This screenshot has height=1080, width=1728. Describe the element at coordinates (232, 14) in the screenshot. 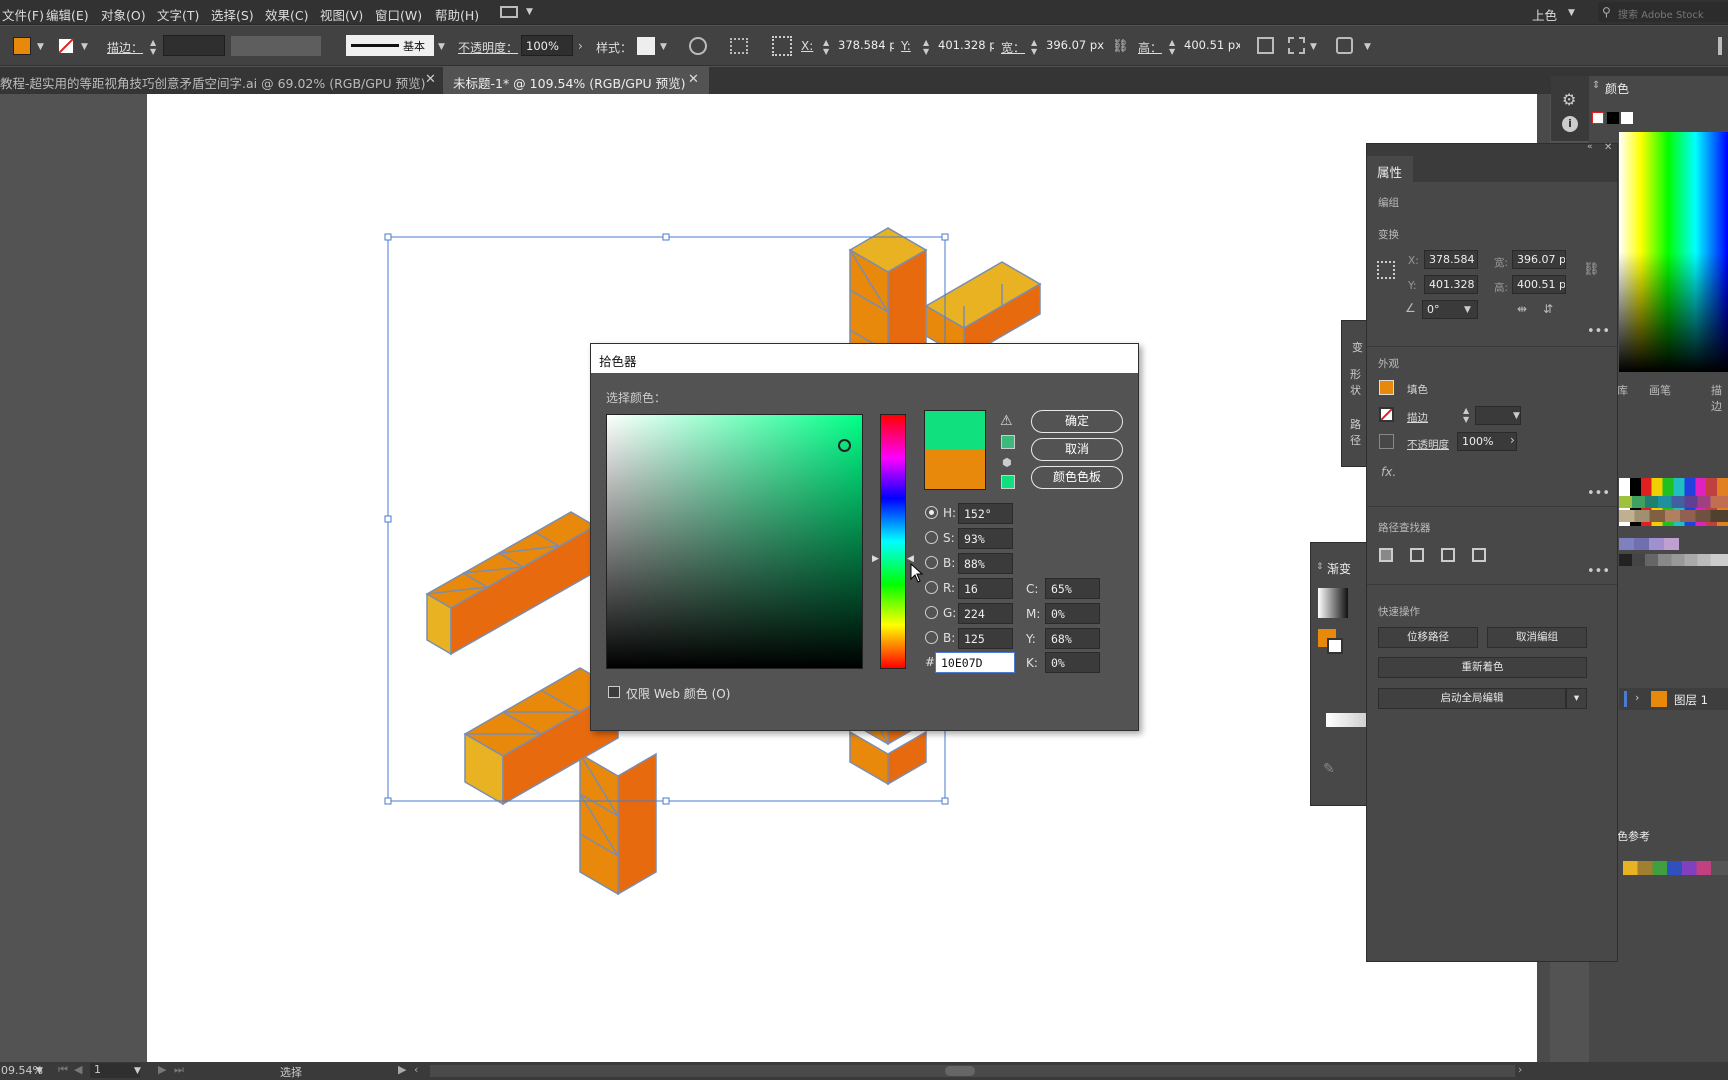

I see `menu-select: 选择(S)` at that location.